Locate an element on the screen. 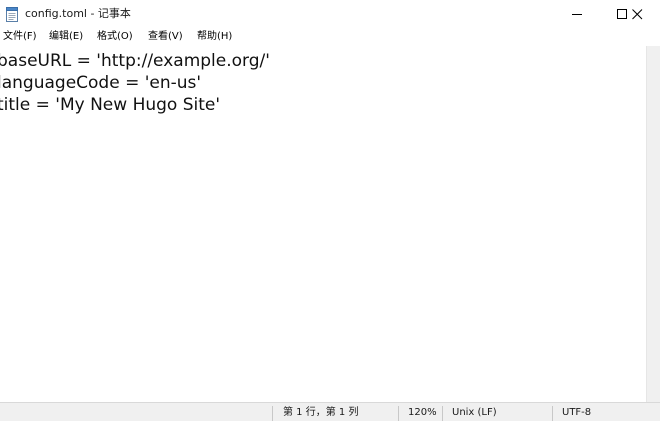  menu-view: 查看(V) is located at coordinates (165, 37).